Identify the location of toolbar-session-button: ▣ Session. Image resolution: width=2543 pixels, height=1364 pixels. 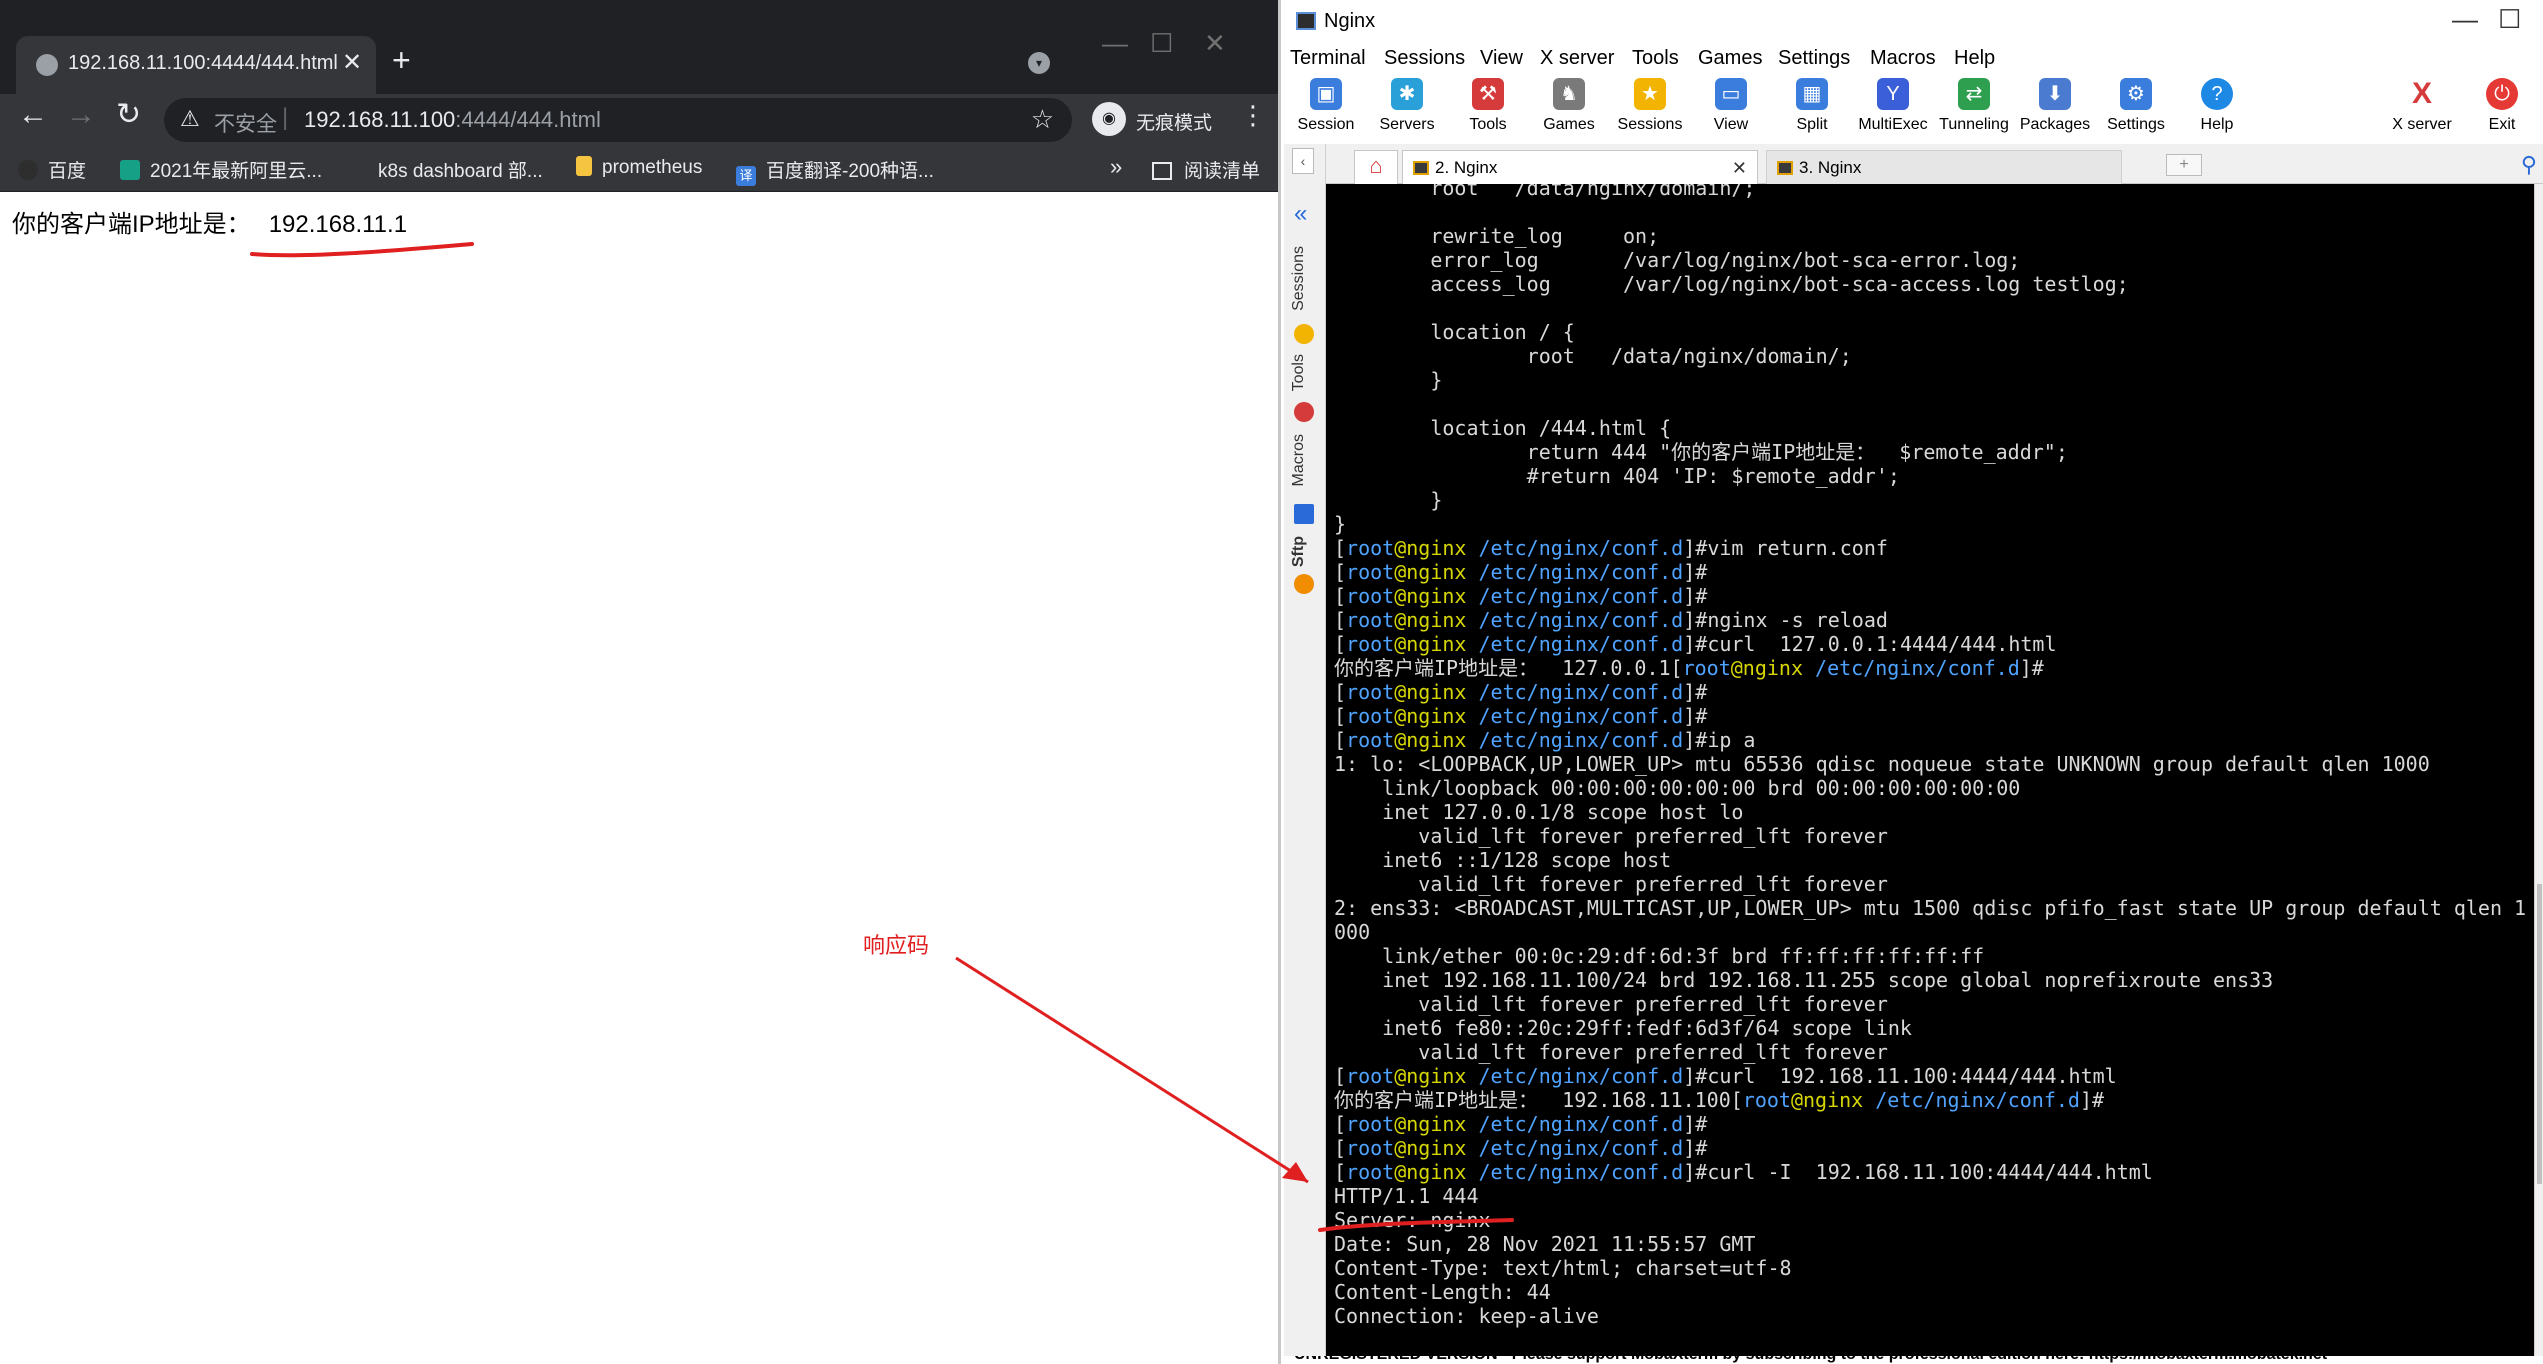
(1326, 109).